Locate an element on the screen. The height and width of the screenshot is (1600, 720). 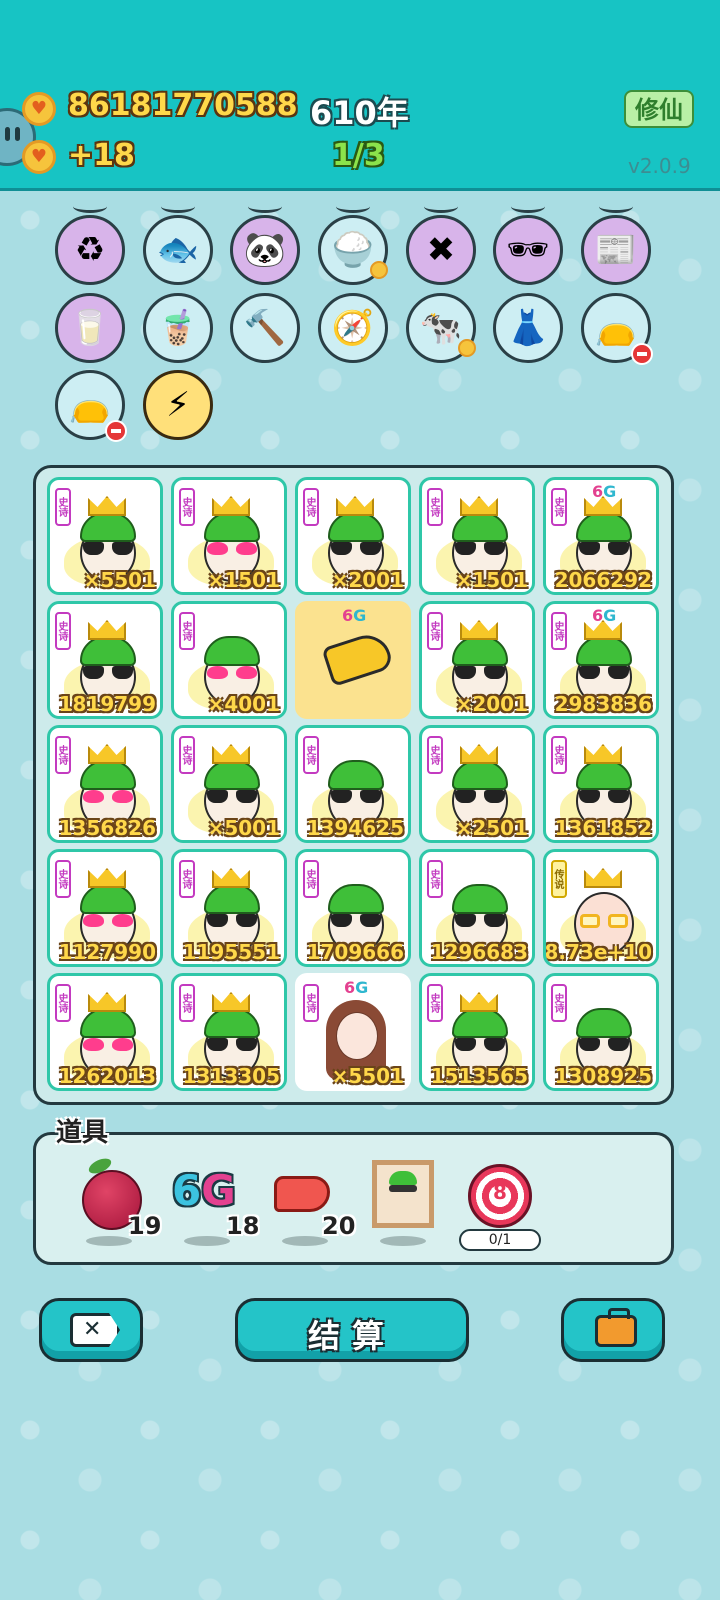
board-cell: 6G 史诗 ×5501 is located at coordinates (353, 1032).